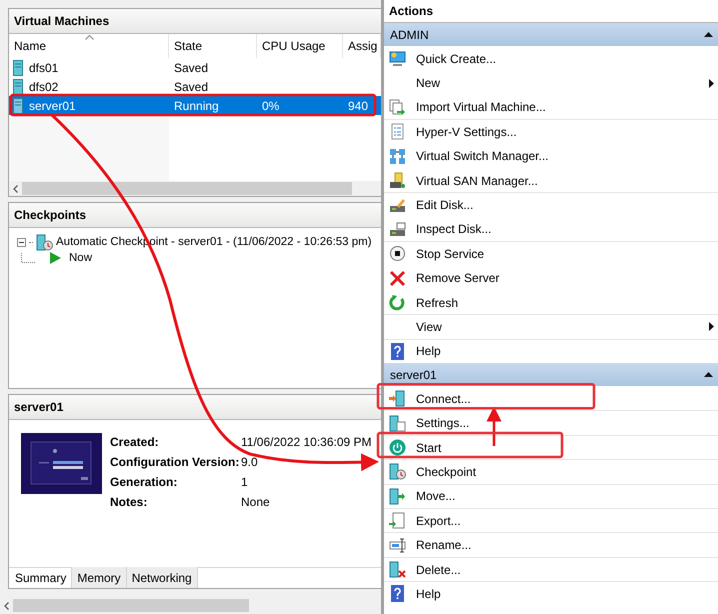  Describe the element at coordinates (551, 374) in the screenshot. I see `section-header: server01` at that location.